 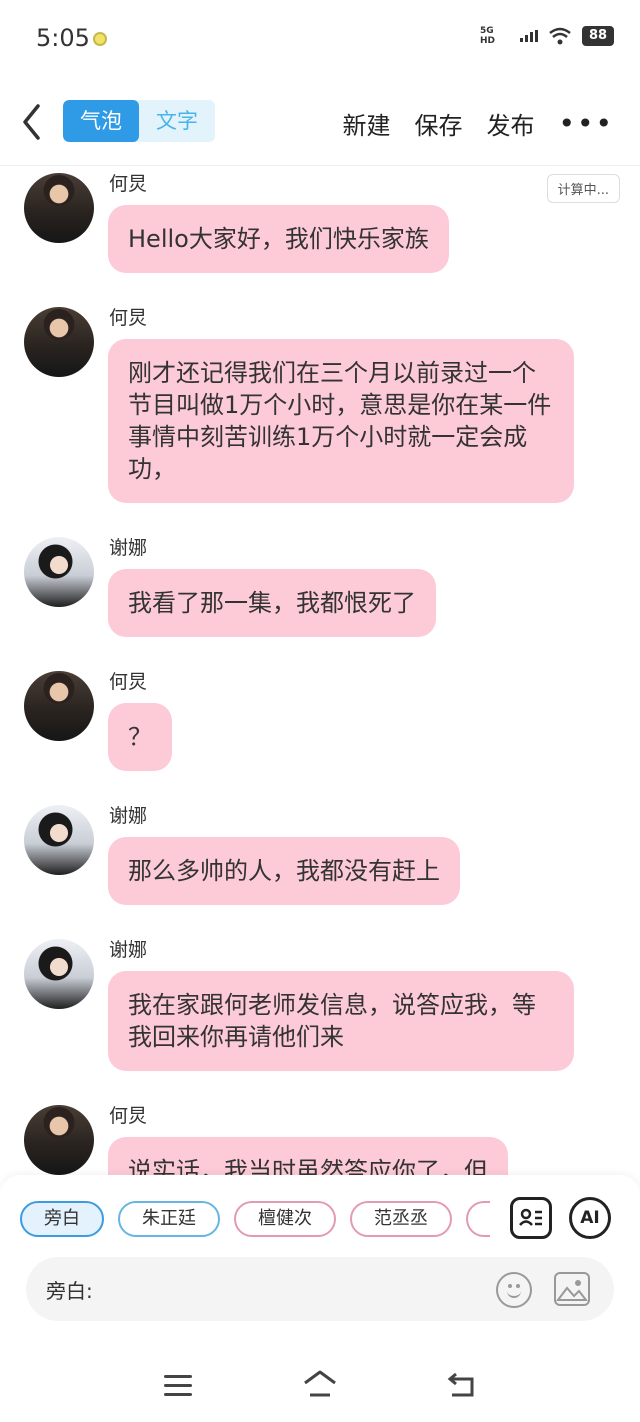 I want to click on system-nav-bar, so click(x=320, y=1384).